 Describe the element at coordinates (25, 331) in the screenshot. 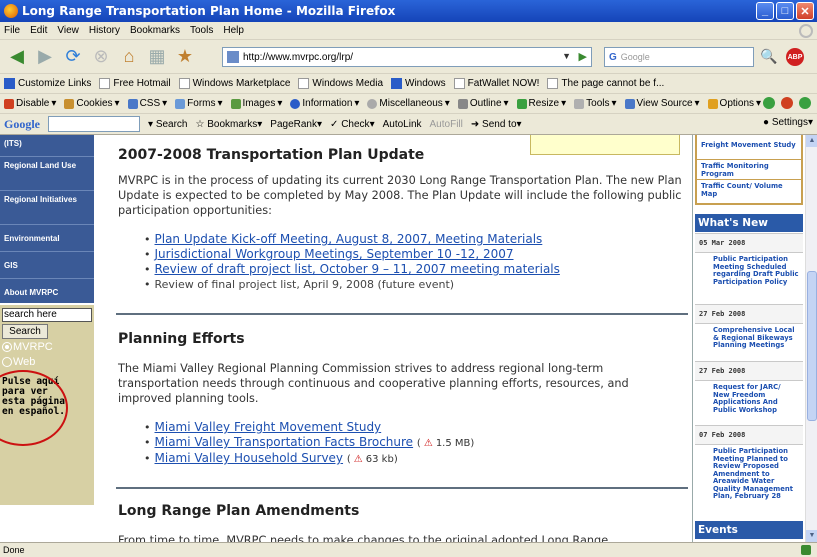

I see `site-search-button: Search` at that location.